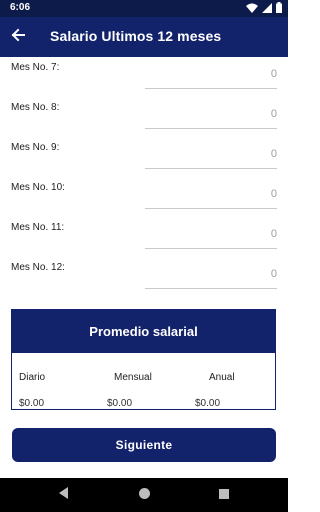  What do you see at coordinates (144, 282) in the screenshot?
I see `month-row: Mes No. 12: 0` at bounding box center [144, 282].